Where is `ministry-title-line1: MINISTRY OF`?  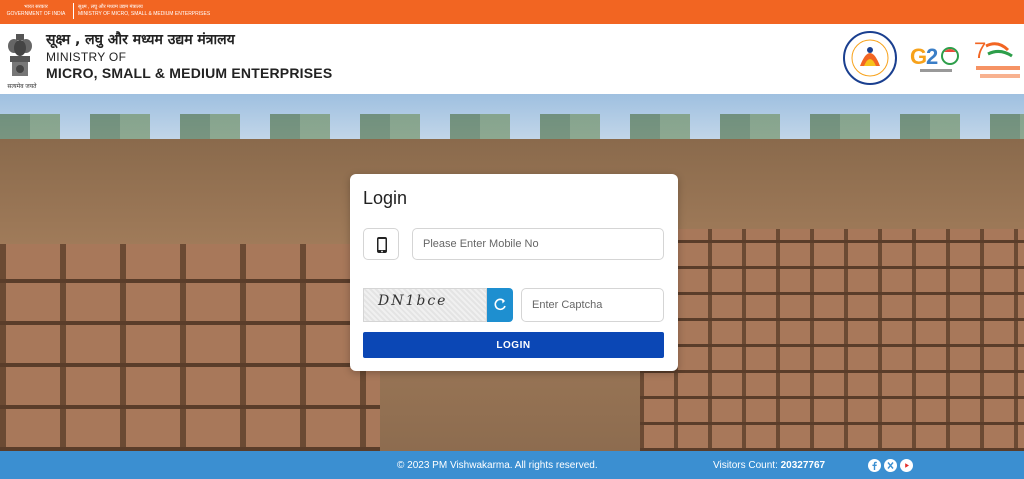
ministry-title-line1: MINISTRY OF is located at coordinates (86, 57).